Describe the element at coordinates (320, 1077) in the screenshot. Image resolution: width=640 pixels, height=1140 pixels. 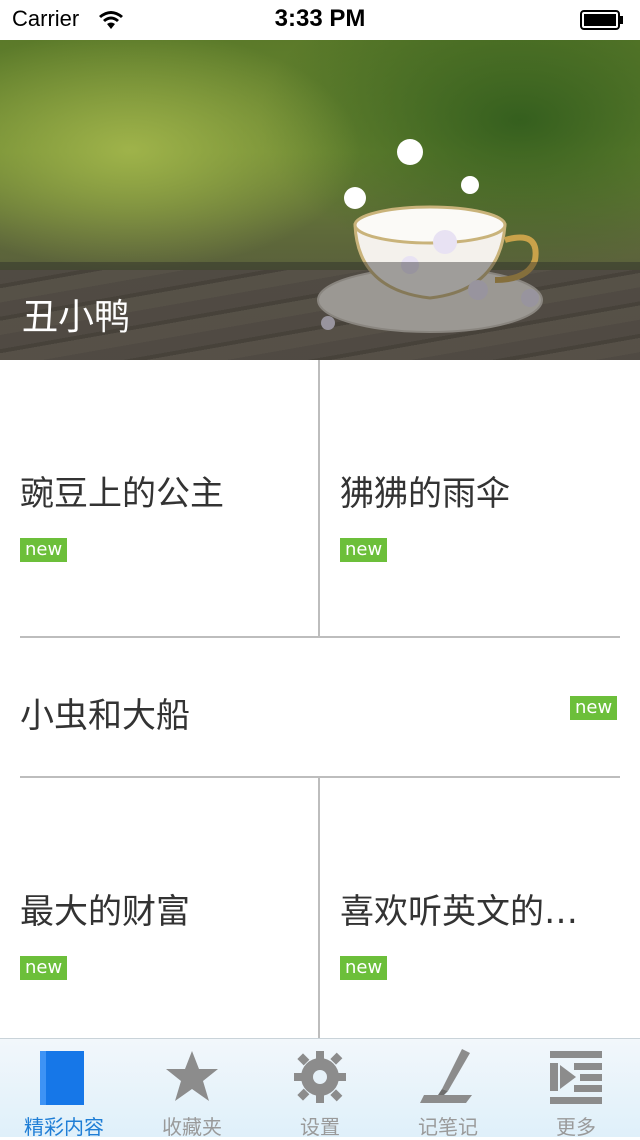
I see `gear-icon` at that location.